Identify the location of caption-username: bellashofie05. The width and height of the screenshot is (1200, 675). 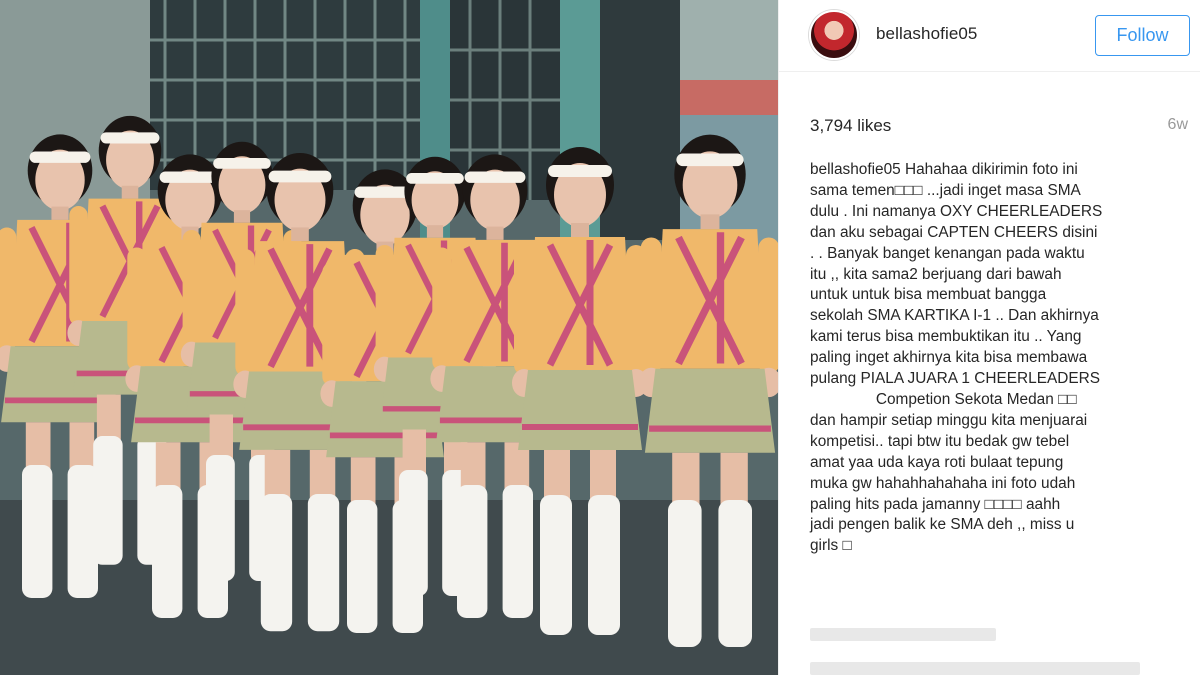
(855, 169).